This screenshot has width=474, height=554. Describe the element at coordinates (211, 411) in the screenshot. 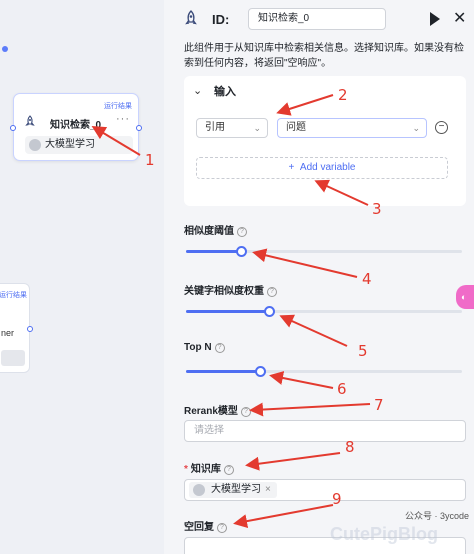

I see `rerank-text: Rerank模型` at that location.